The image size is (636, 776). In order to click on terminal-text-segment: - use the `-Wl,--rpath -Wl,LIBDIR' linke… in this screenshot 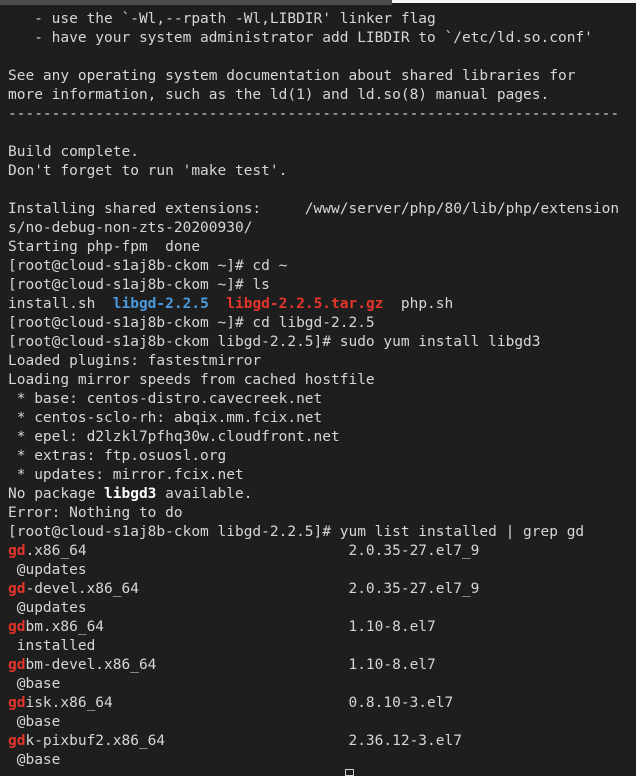, I will do `click(222, 19)`.